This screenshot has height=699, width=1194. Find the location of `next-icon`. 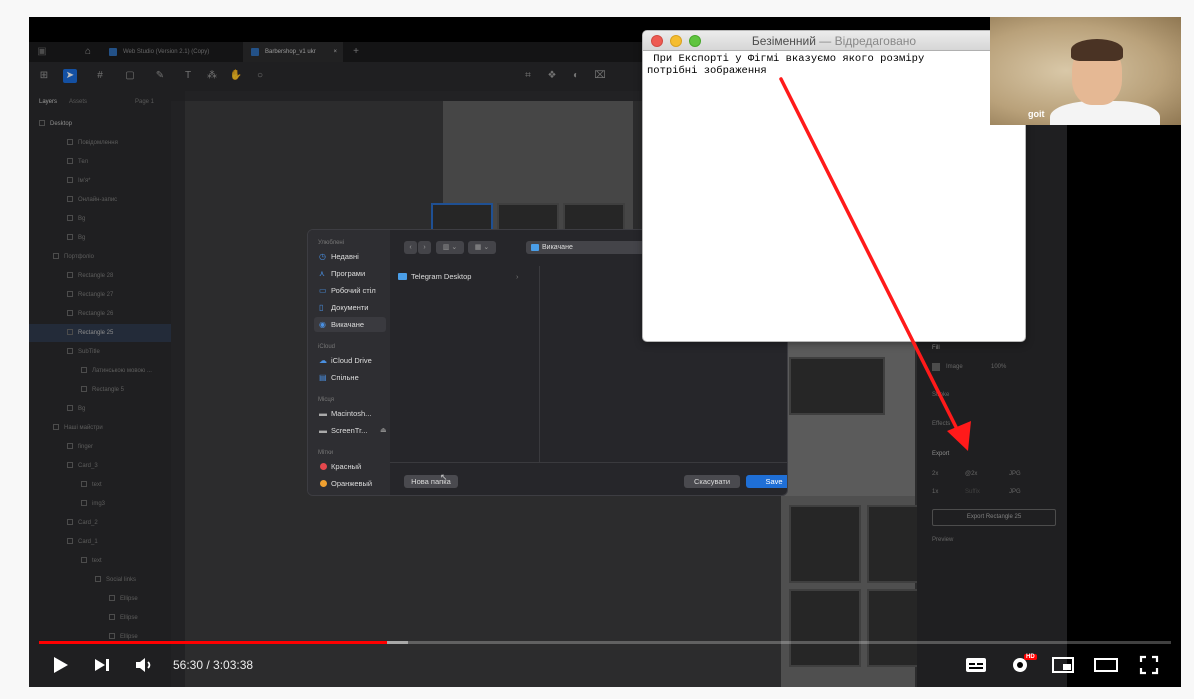

next-icon is located at coordinates (102, 666).